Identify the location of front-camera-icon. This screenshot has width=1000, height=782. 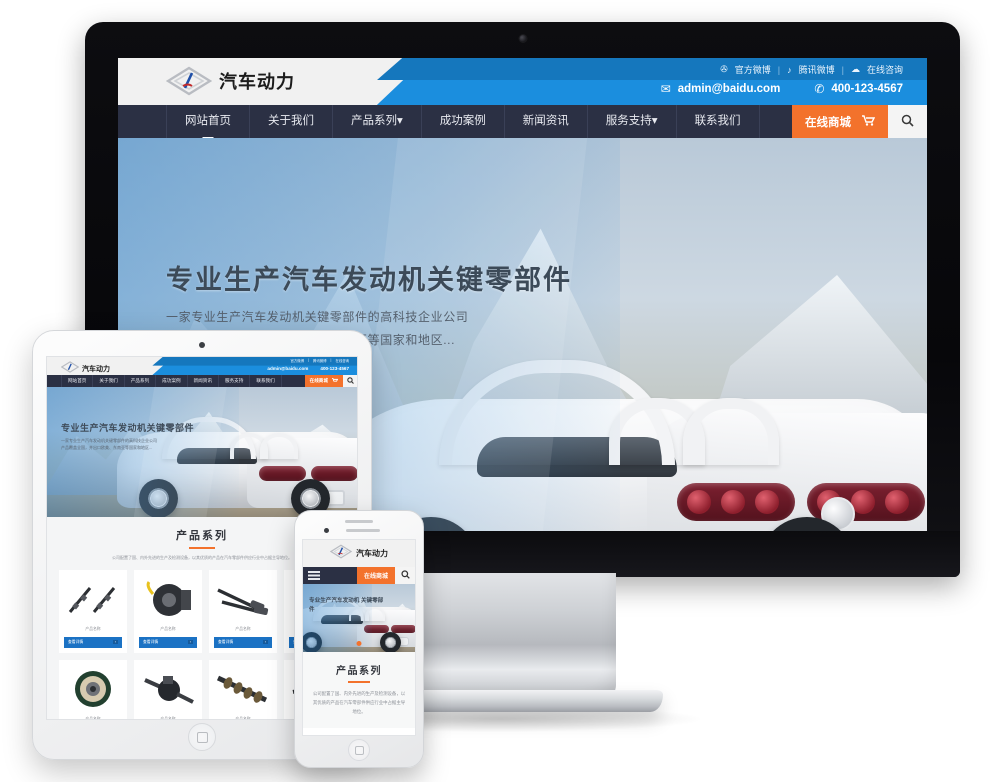
(202, 345).